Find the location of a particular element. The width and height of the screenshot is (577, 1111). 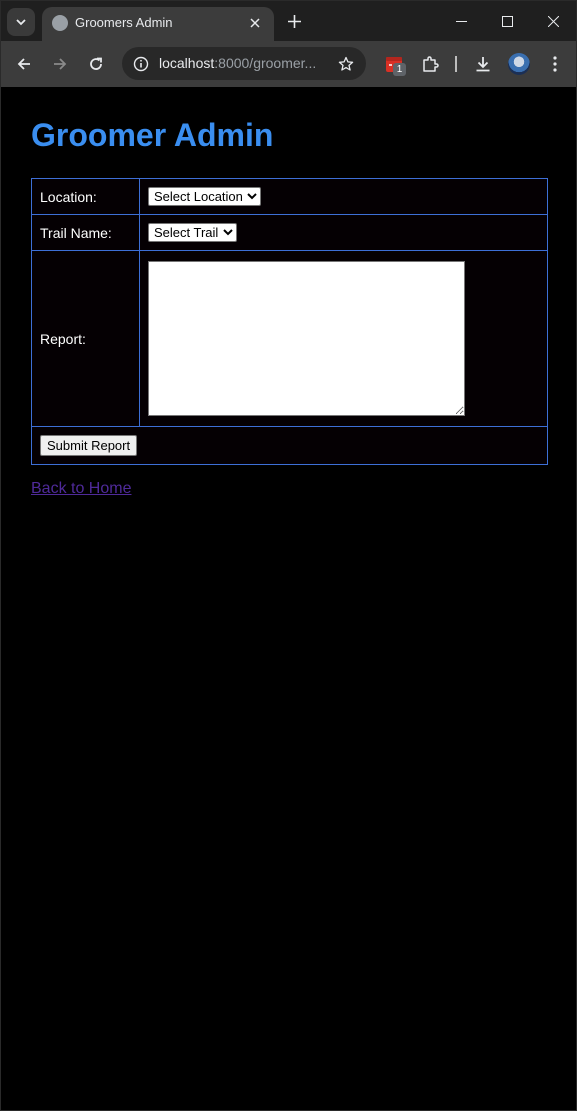

location-row: Location: Select Location is located at coordinates (289, 196).